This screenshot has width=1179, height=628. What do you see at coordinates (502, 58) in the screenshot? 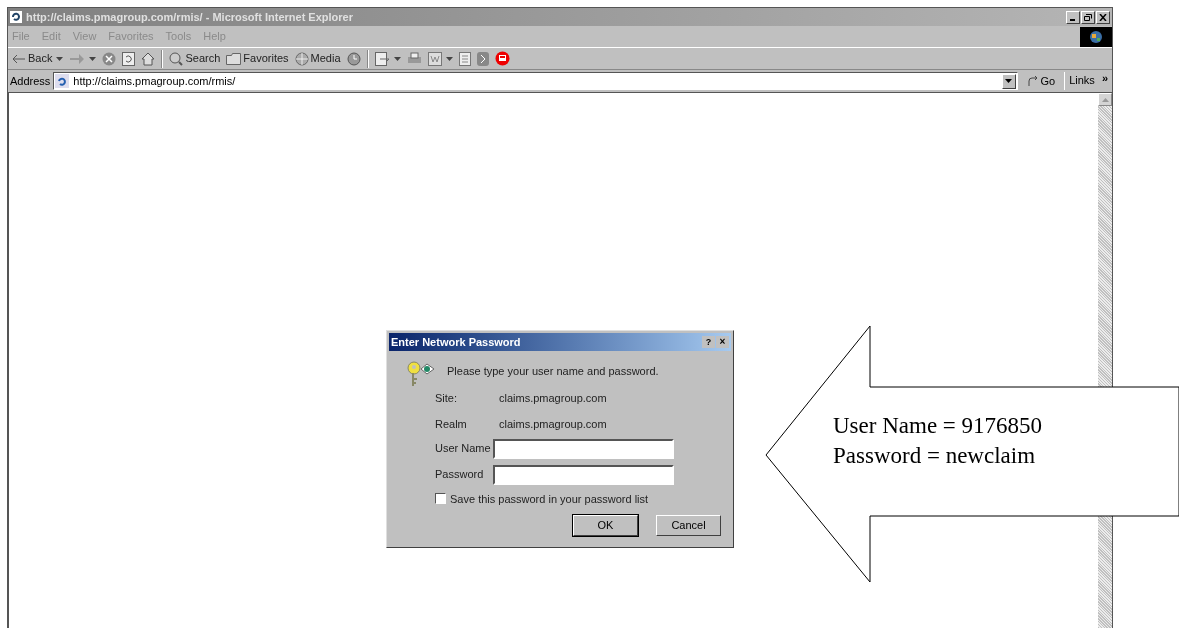
I see `alert-icon` at bounding box center [502, 58].